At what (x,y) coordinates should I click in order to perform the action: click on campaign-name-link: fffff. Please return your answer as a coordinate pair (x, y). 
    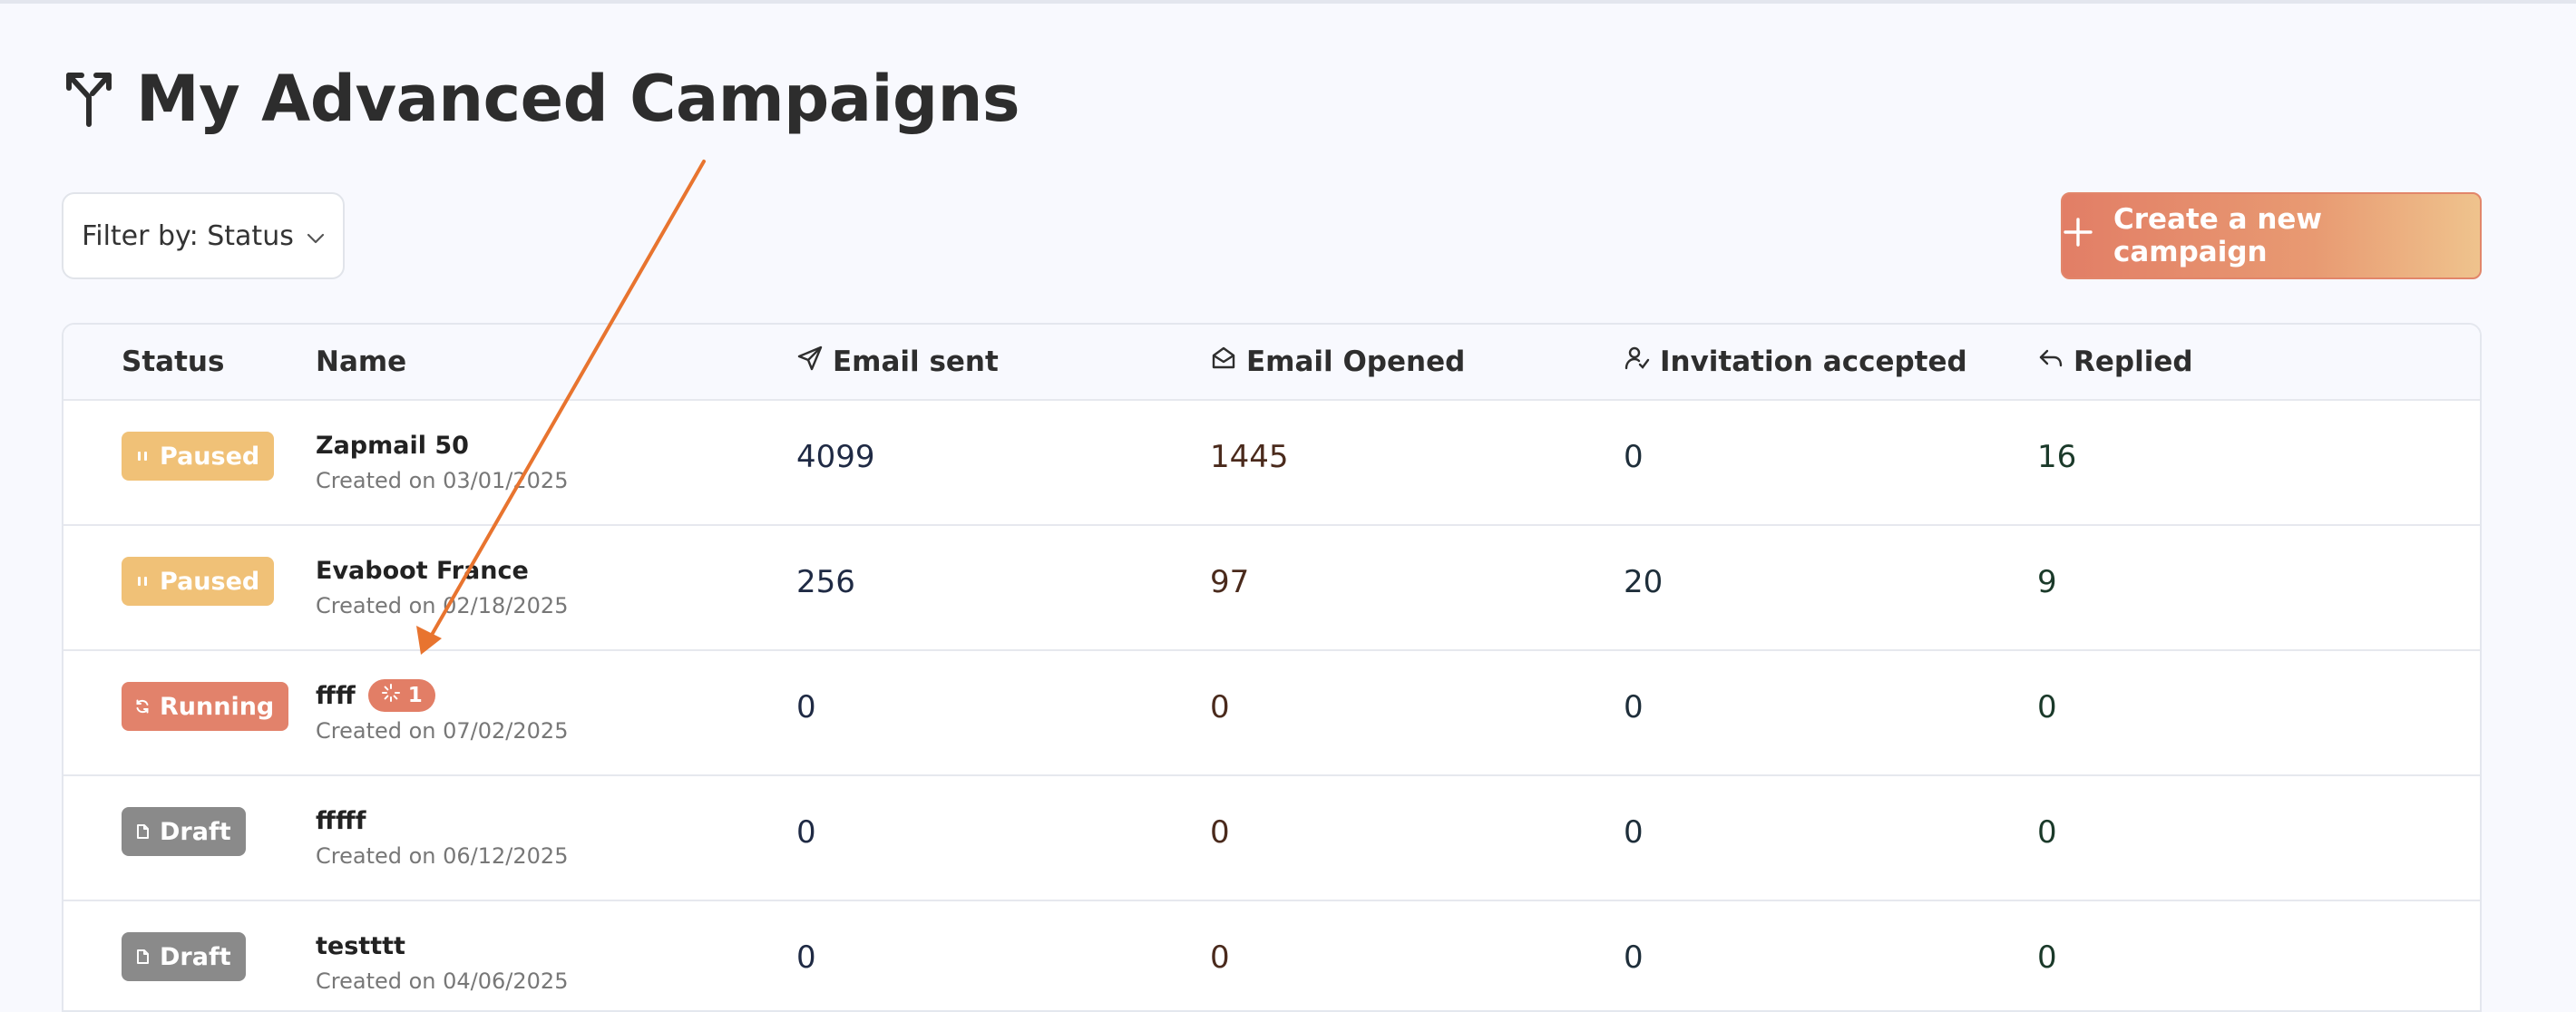
    Looking at the image, I should click on (341, 821).